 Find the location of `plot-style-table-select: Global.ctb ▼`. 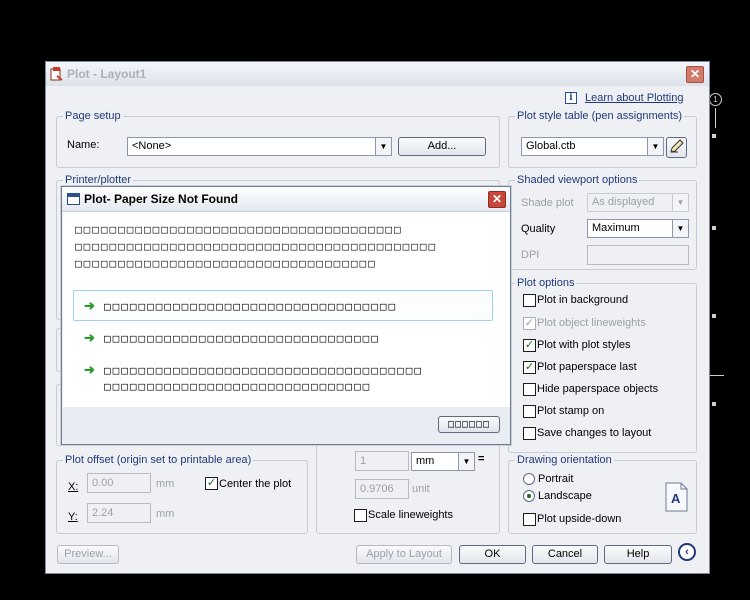

plot-style-table-select: Global.ctb ▼ is located at coordinates (592, 146).